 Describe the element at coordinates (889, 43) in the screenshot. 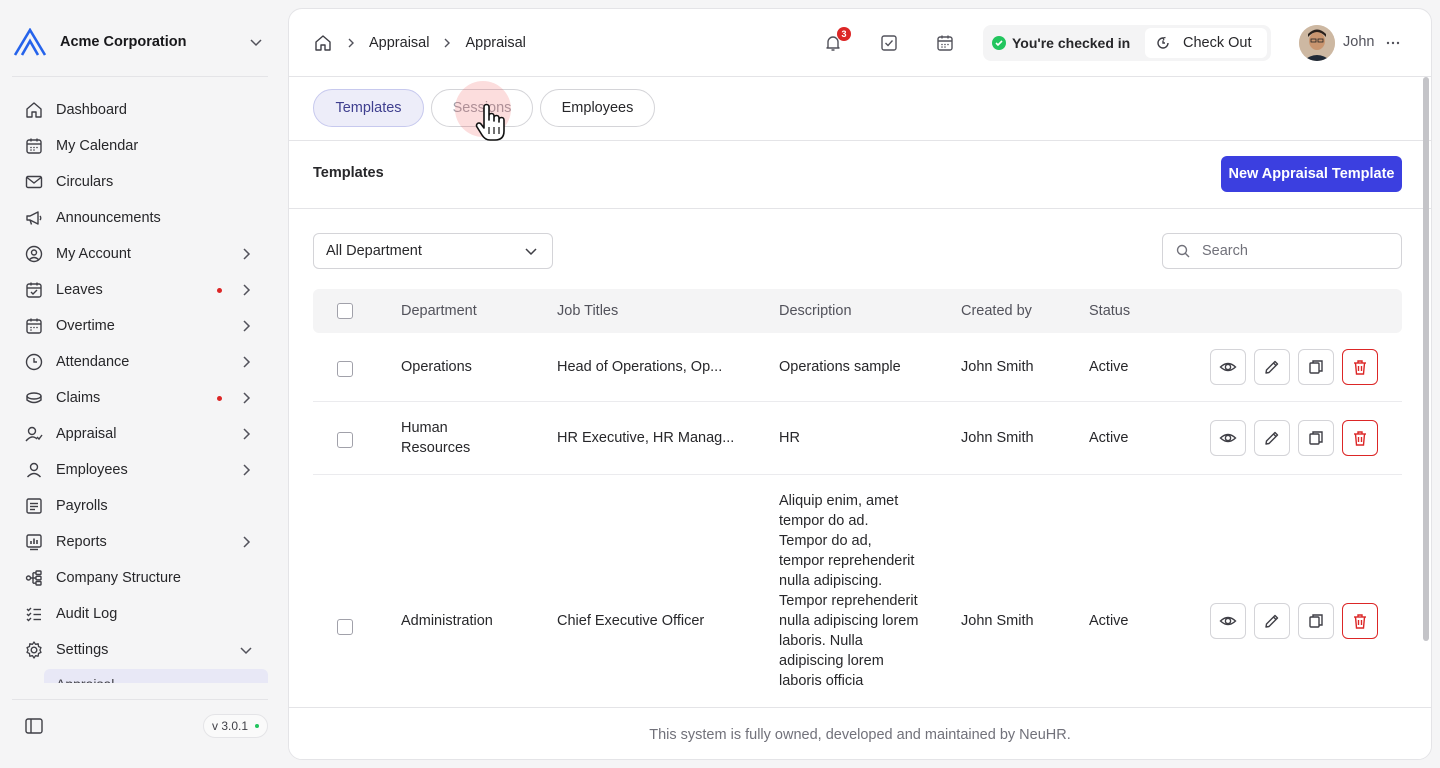

I see `task-check-icon` at that location.